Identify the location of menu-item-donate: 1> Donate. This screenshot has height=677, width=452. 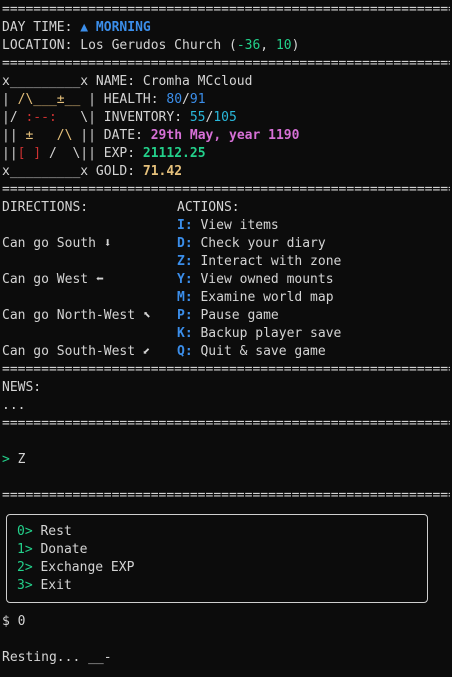
(52, 550).